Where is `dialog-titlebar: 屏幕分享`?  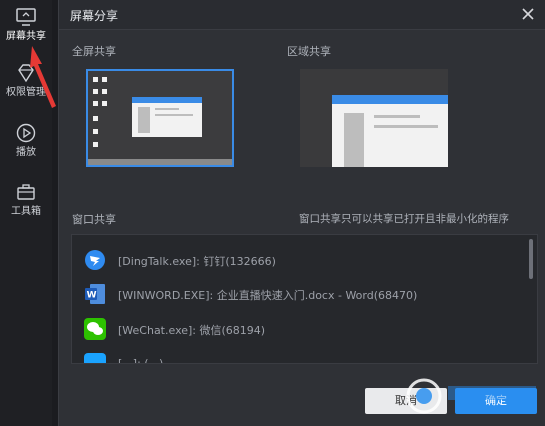
dialog-titlebar: 屏幕分享 is located at coordinates (302, 15).